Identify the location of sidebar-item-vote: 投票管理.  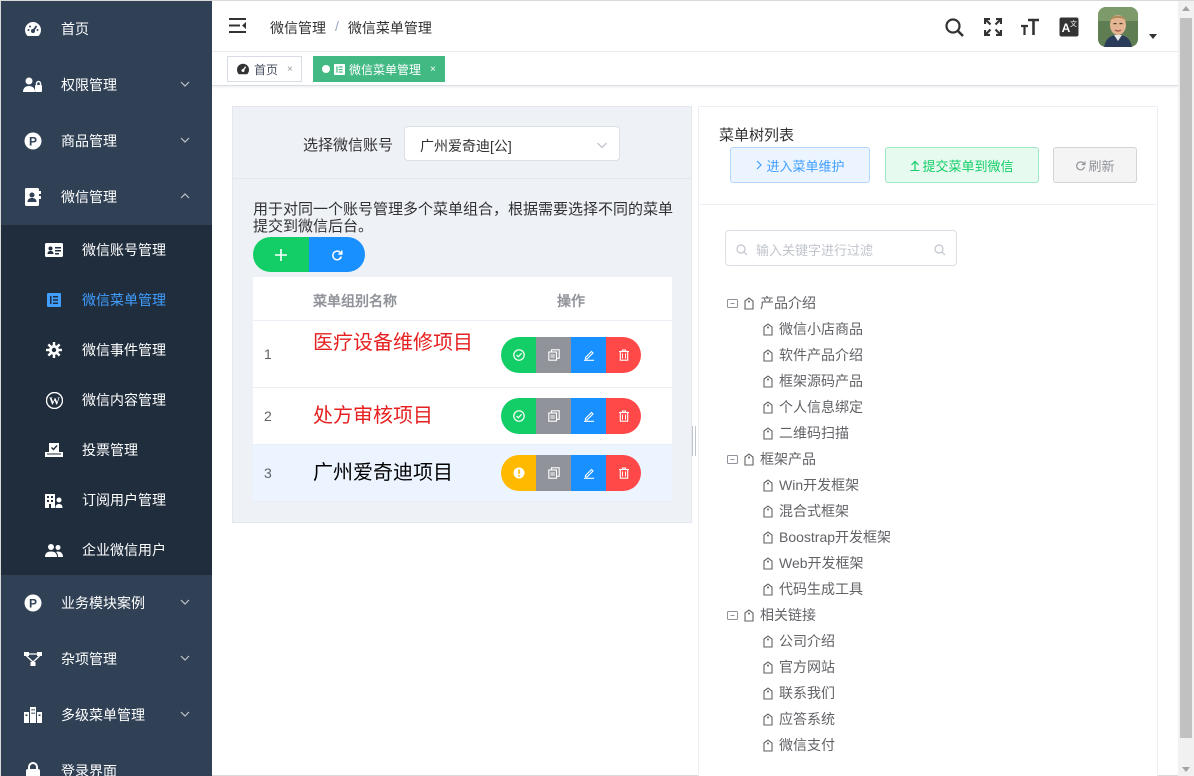
(106, 450).